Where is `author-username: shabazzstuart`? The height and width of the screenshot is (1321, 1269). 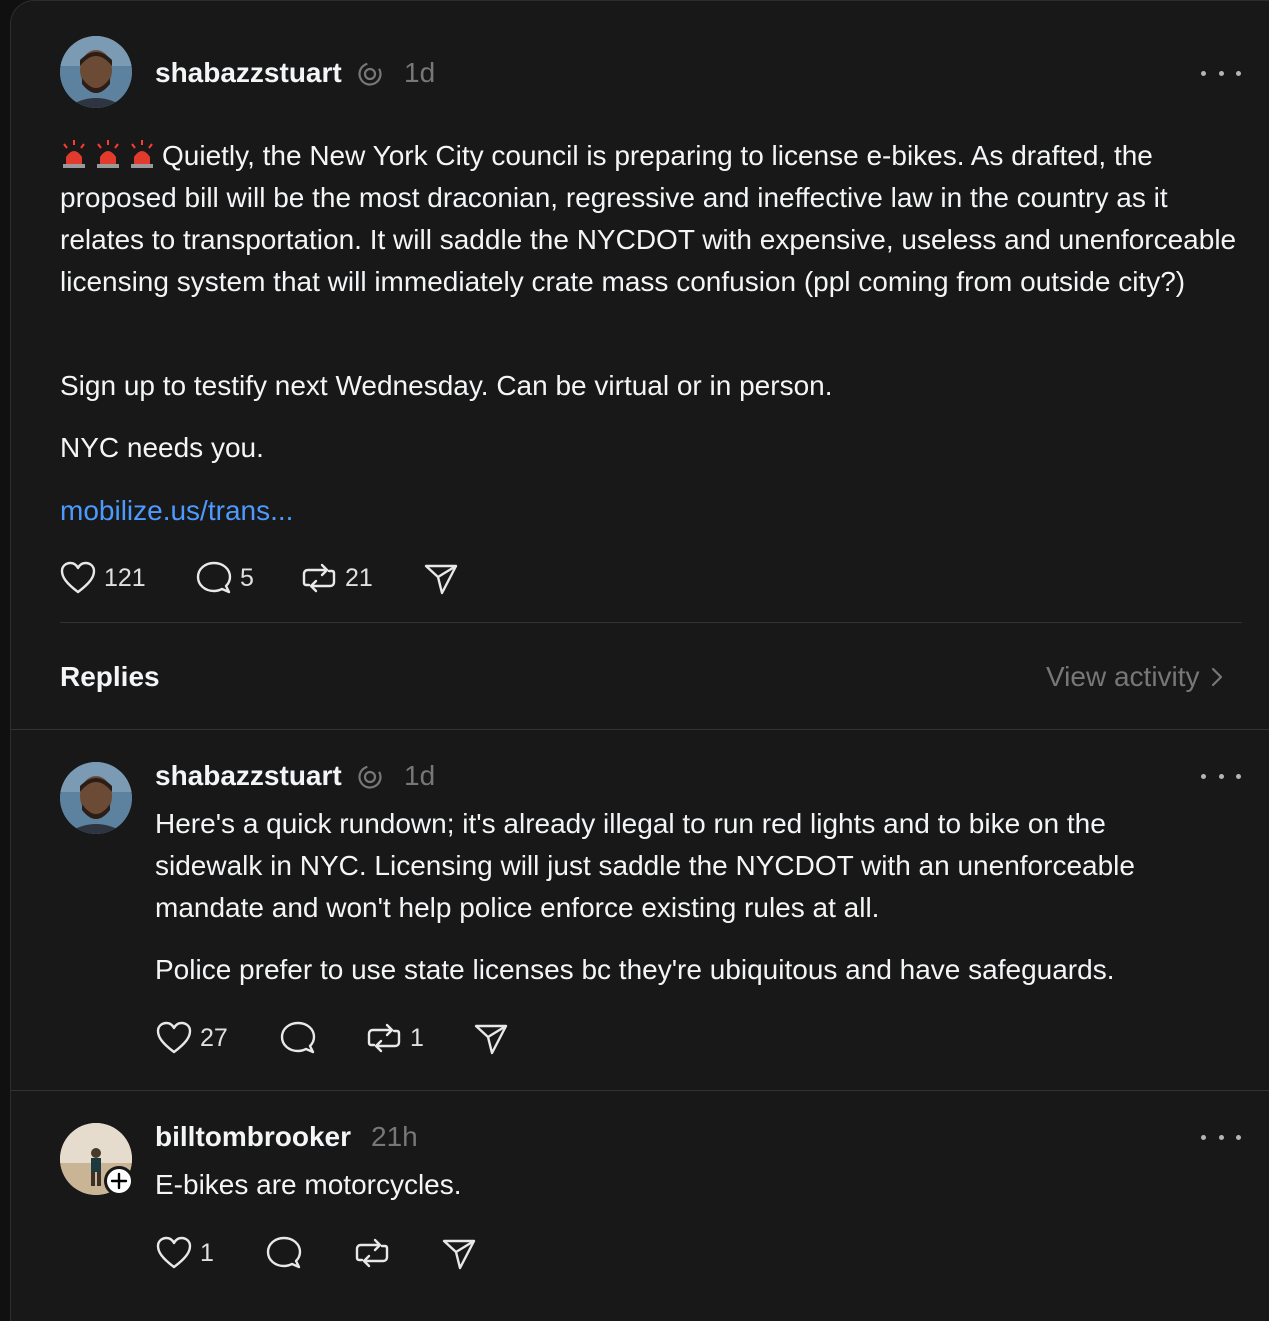
author-username: shabazzstuart is located at coordinates (248, 73).